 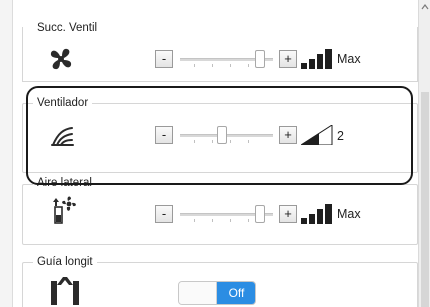 What do you see at coordinates (164, 214) in the screenshot?
I see `aire-lateral-decrease-button: -` at bounding box center [164, 214].